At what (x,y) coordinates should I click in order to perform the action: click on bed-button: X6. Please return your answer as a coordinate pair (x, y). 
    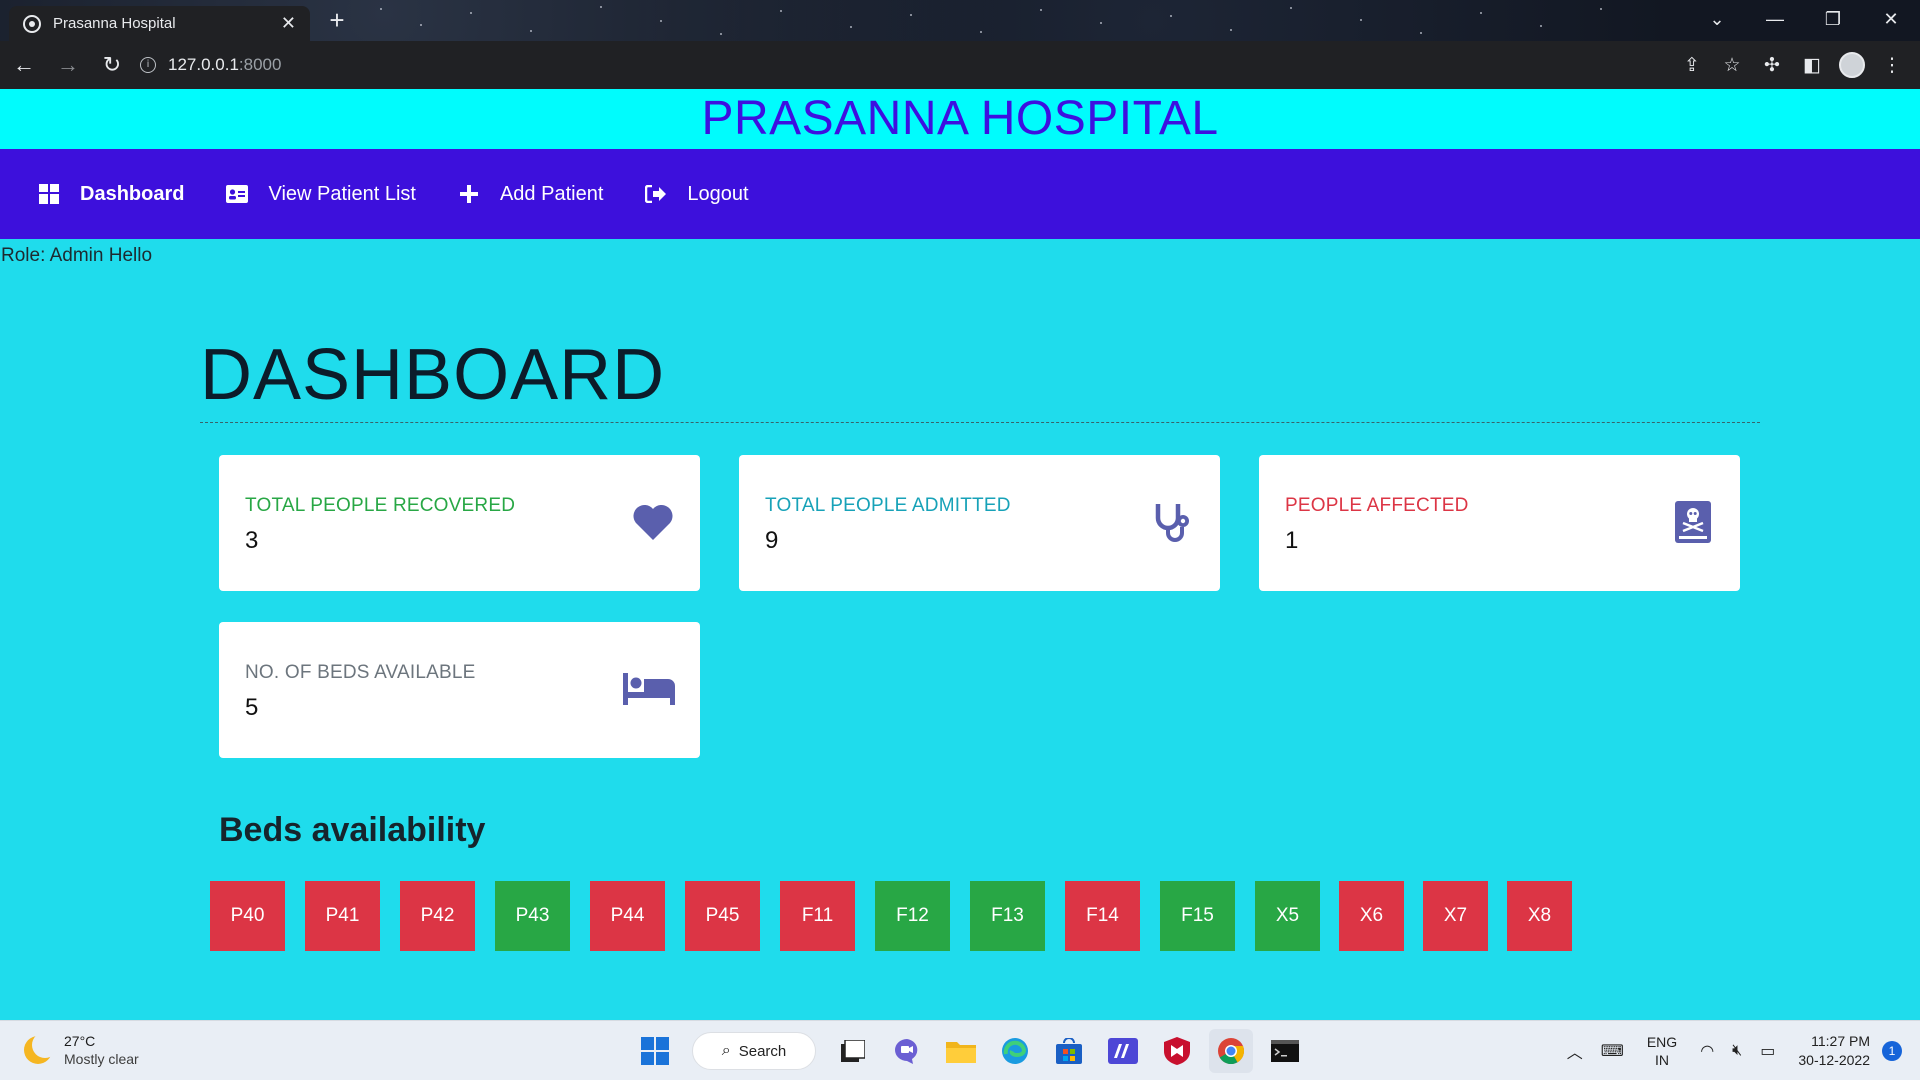
    Looking at the image, I should click on (1371, 916).